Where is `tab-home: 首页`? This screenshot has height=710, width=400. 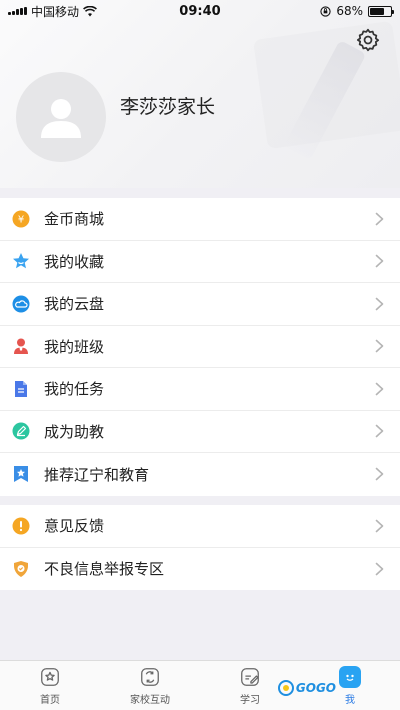
tab-home: 首页 is located at coordinates (50, 685).